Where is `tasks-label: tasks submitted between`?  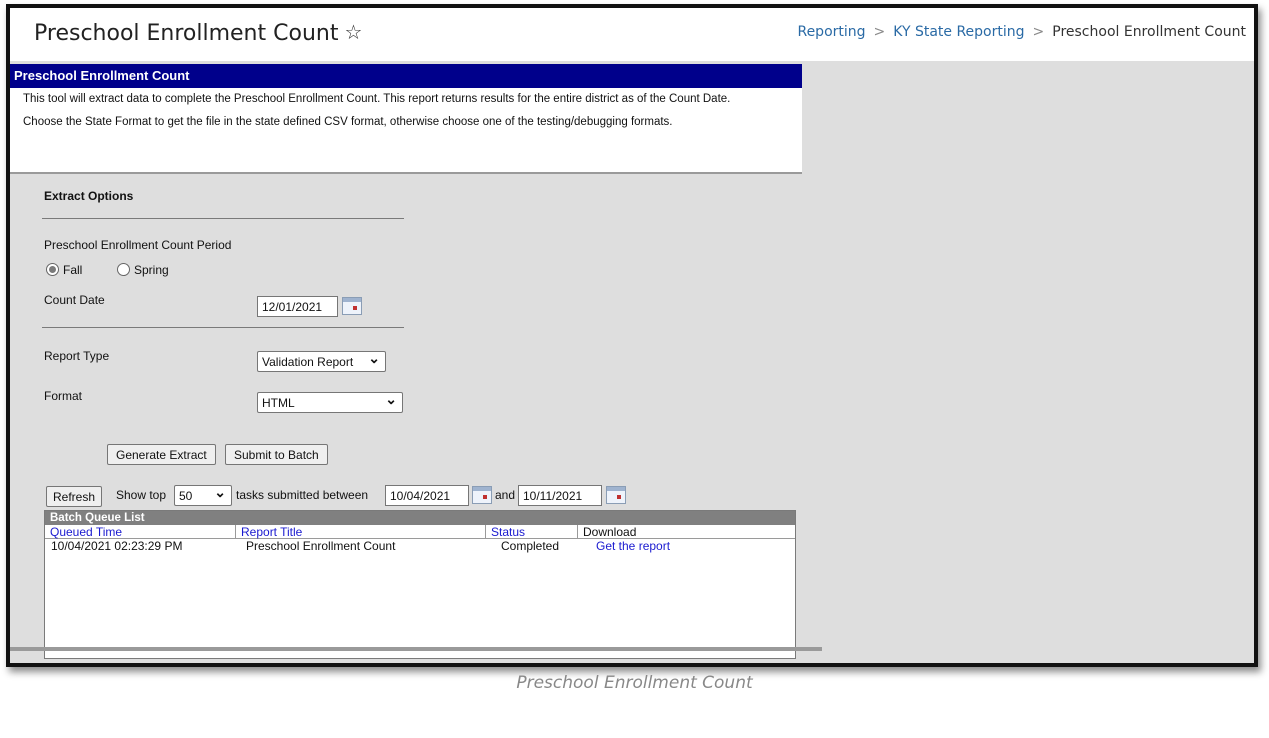
tasks-label: tasks submitted between is located at coordinates (302, 495).